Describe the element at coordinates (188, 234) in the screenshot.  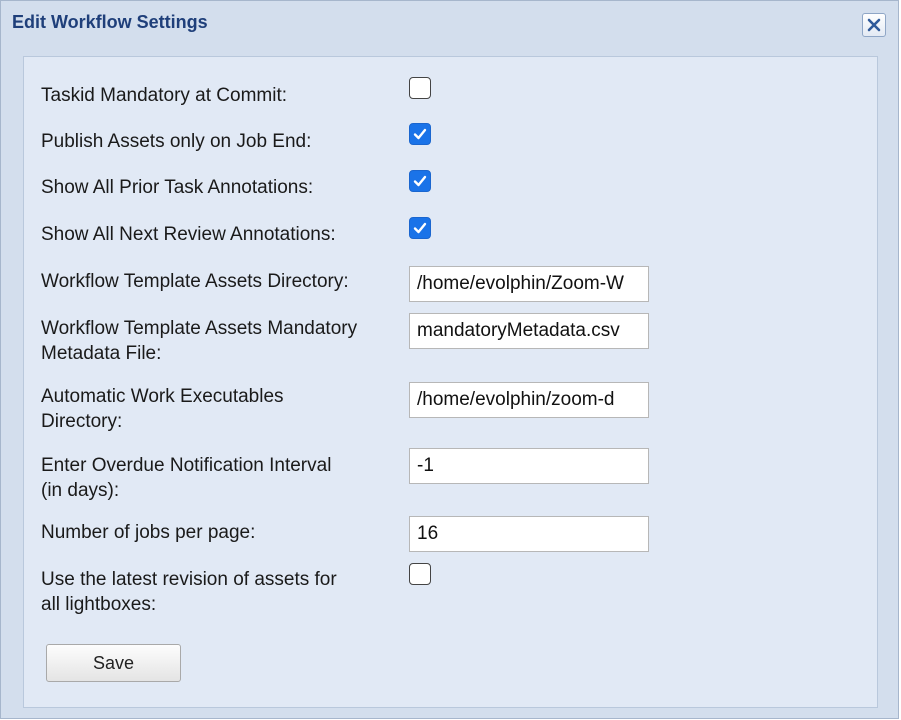
I see `show-next-review-label: Show All Next Review Annotations:` at that location.